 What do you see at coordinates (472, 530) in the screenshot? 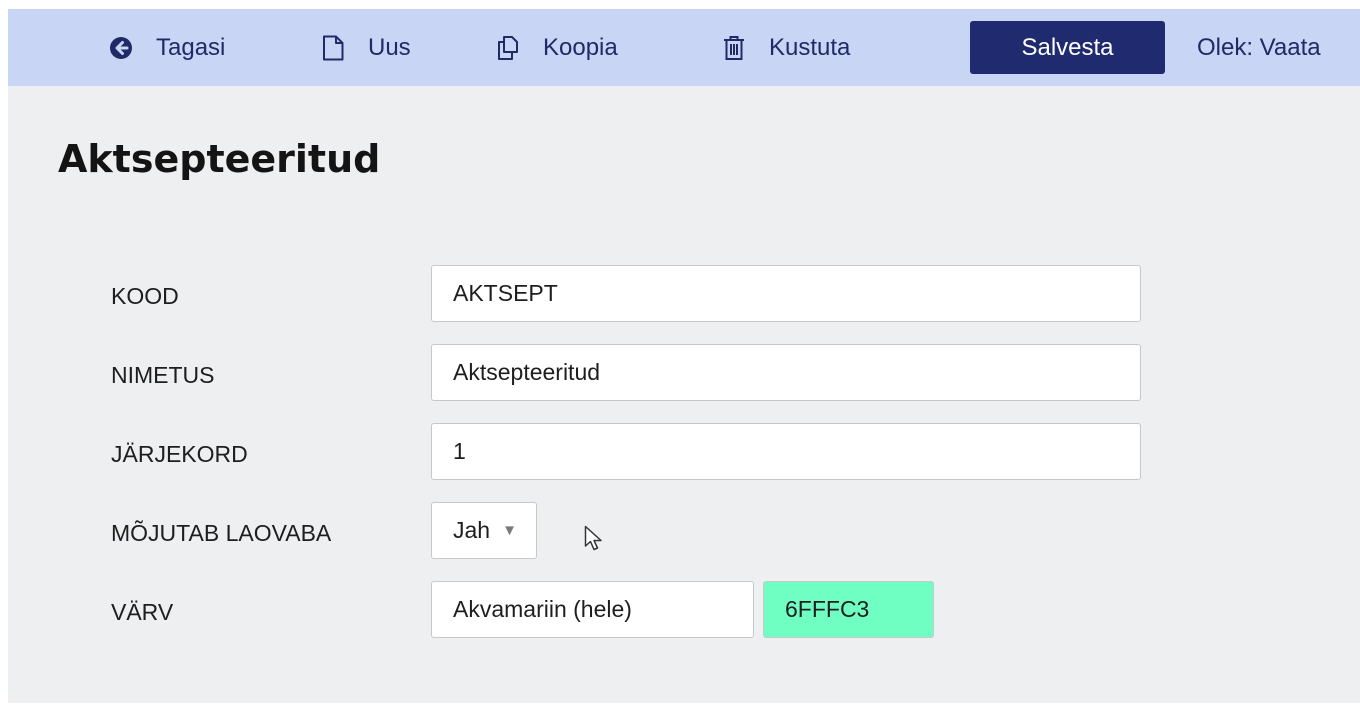
I see `mojutab-laovaba-value: Jah` at bounding box center [472, 530].